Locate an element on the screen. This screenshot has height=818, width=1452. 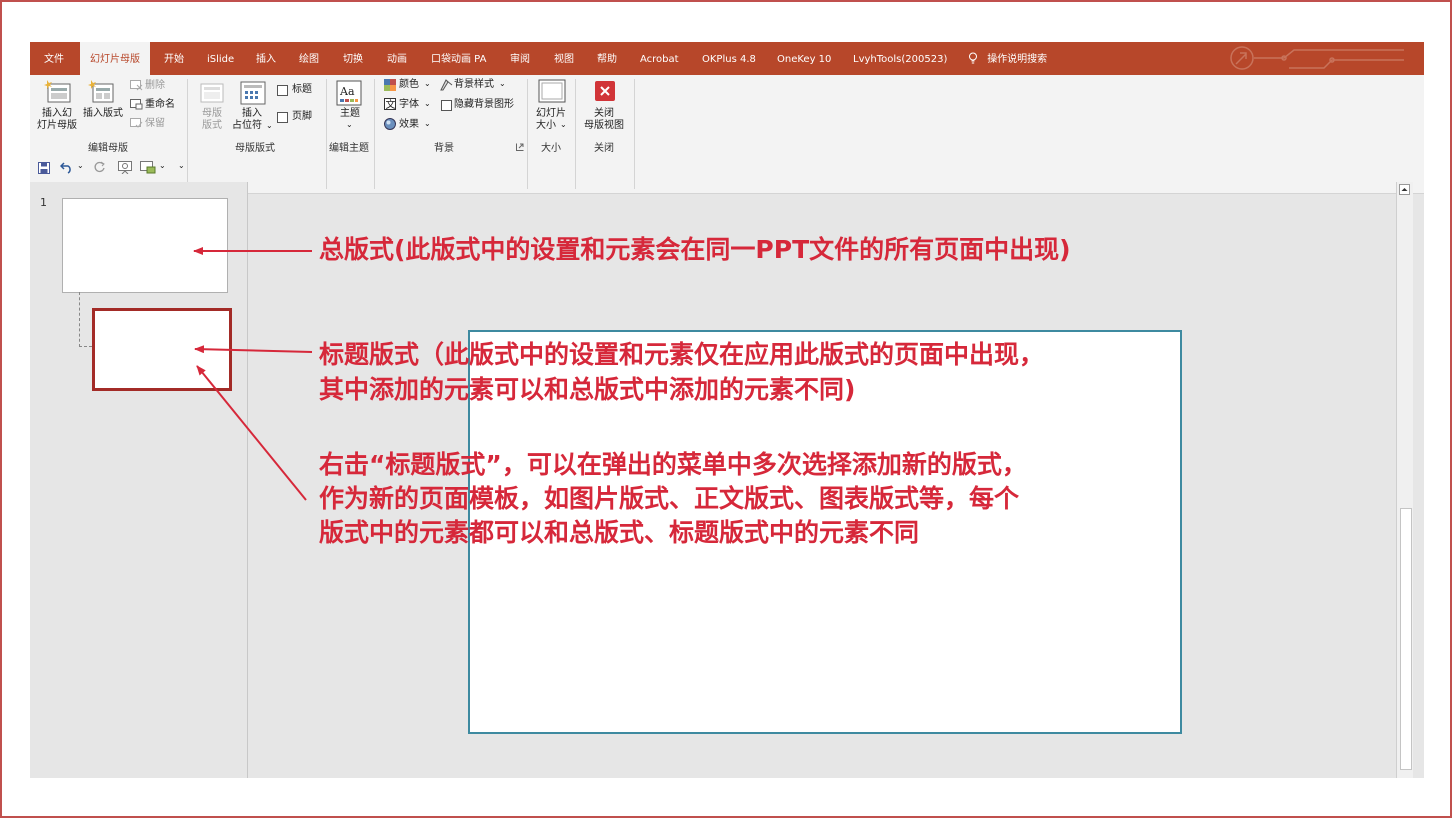
annotation-right-click-3: 版式中的元素都可以和总版式、标题版式中的元素不同 is located at coordinates (619, 532).